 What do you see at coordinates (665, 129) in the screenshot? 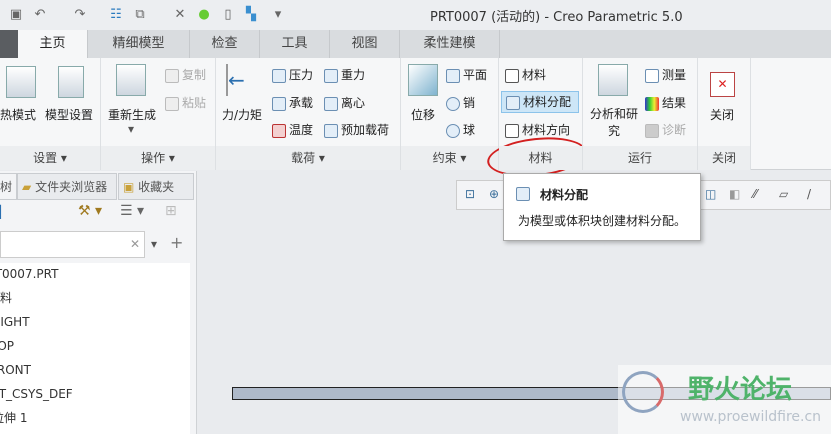
I see `diagnostics-button: 诊断` at bounding box center [665, 129].